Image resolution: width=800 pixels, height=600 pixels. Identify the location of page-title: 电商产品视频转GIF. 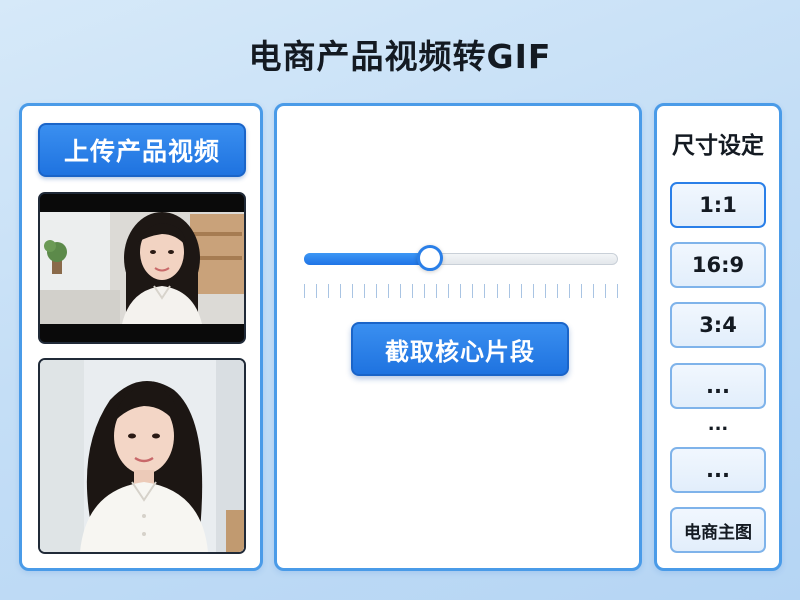
(400, 56).